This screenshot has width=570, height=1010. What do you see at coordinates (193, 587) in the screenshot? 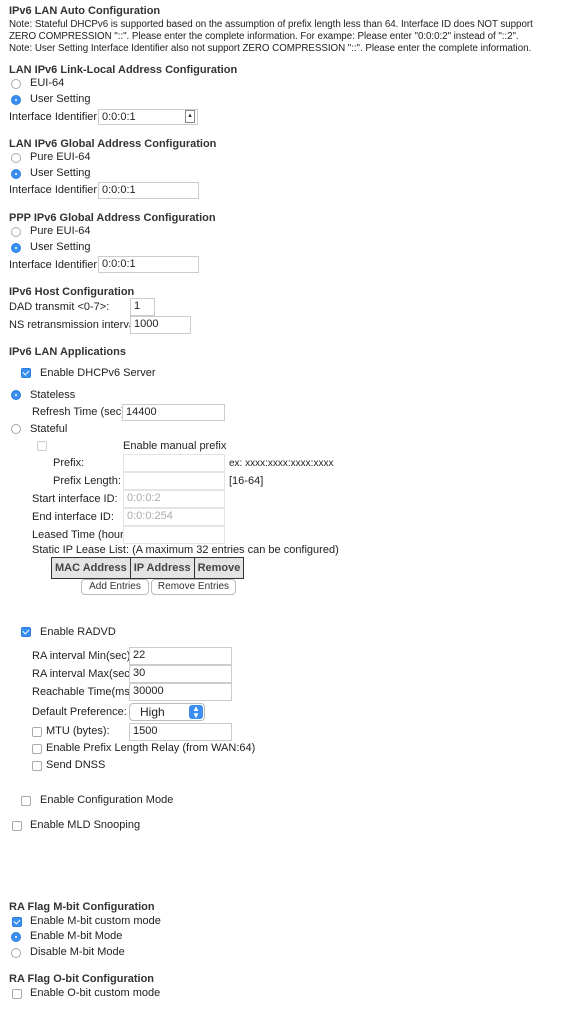
I see `remove-entries-button: Remove Entries` at bounding box center [193, 587].